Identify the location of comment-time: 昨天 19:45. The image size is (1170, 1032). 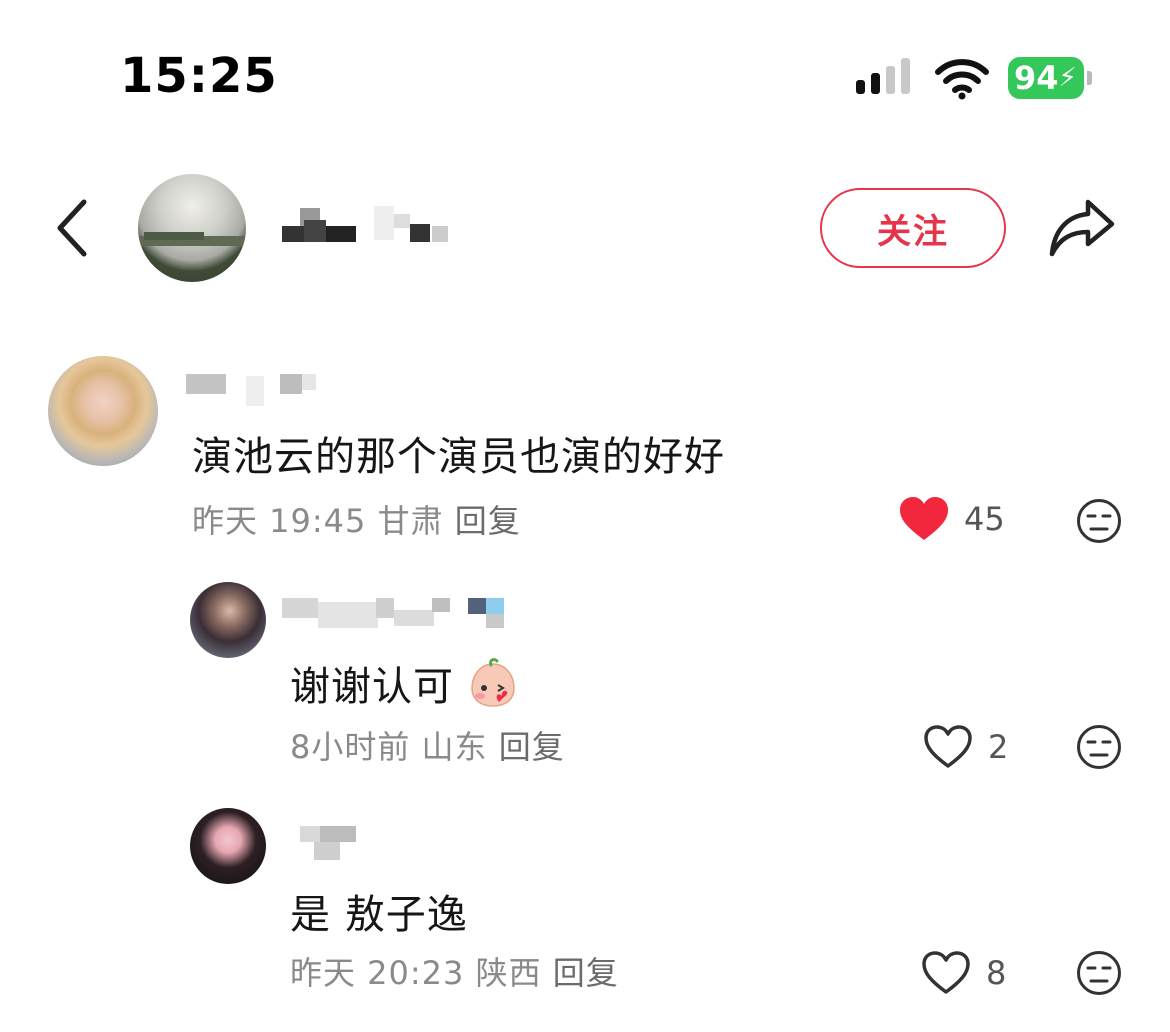
(279, 521).